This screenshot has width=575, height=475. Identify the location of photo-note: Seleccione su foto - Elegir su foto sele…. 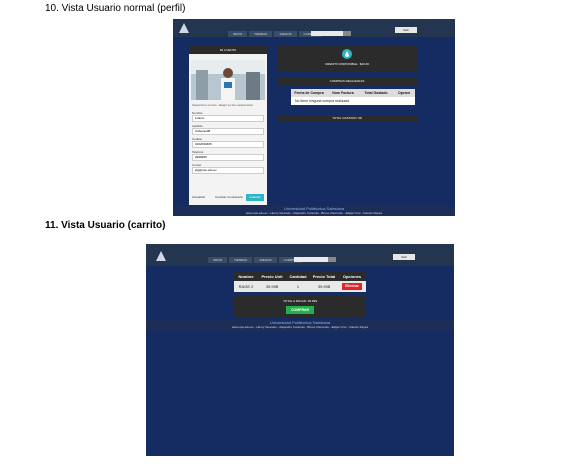
(222, 105).